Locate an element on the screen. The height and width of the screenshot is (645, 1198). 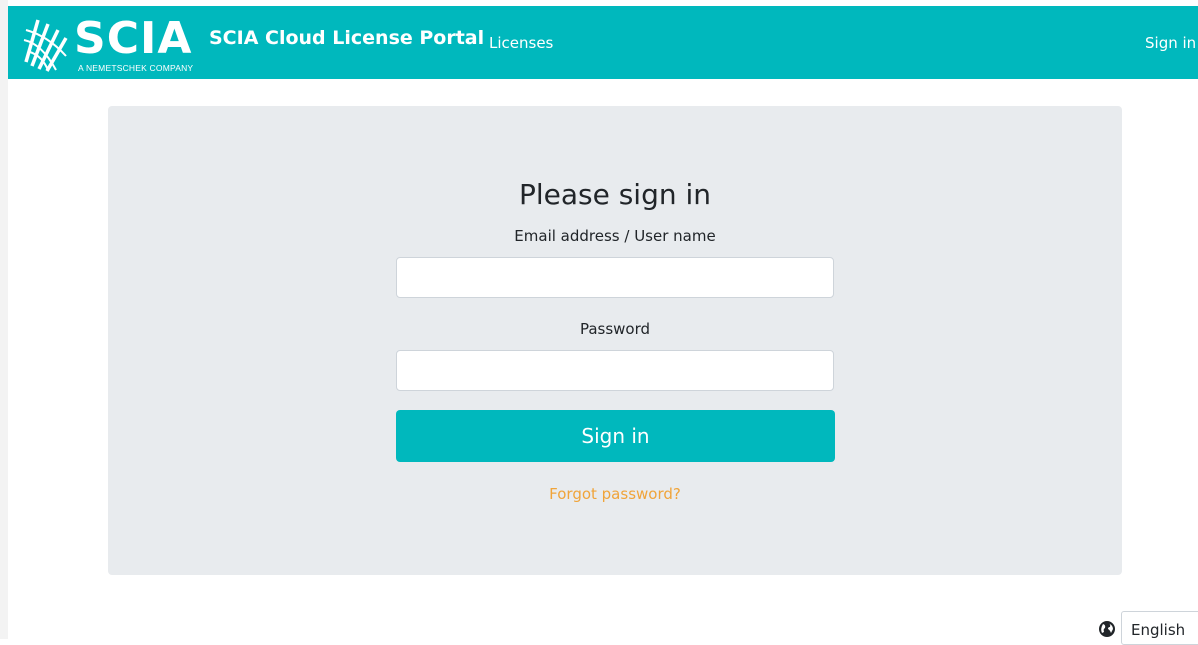
sign-in-heading: Please sign in is located at coordinates (615, 194).